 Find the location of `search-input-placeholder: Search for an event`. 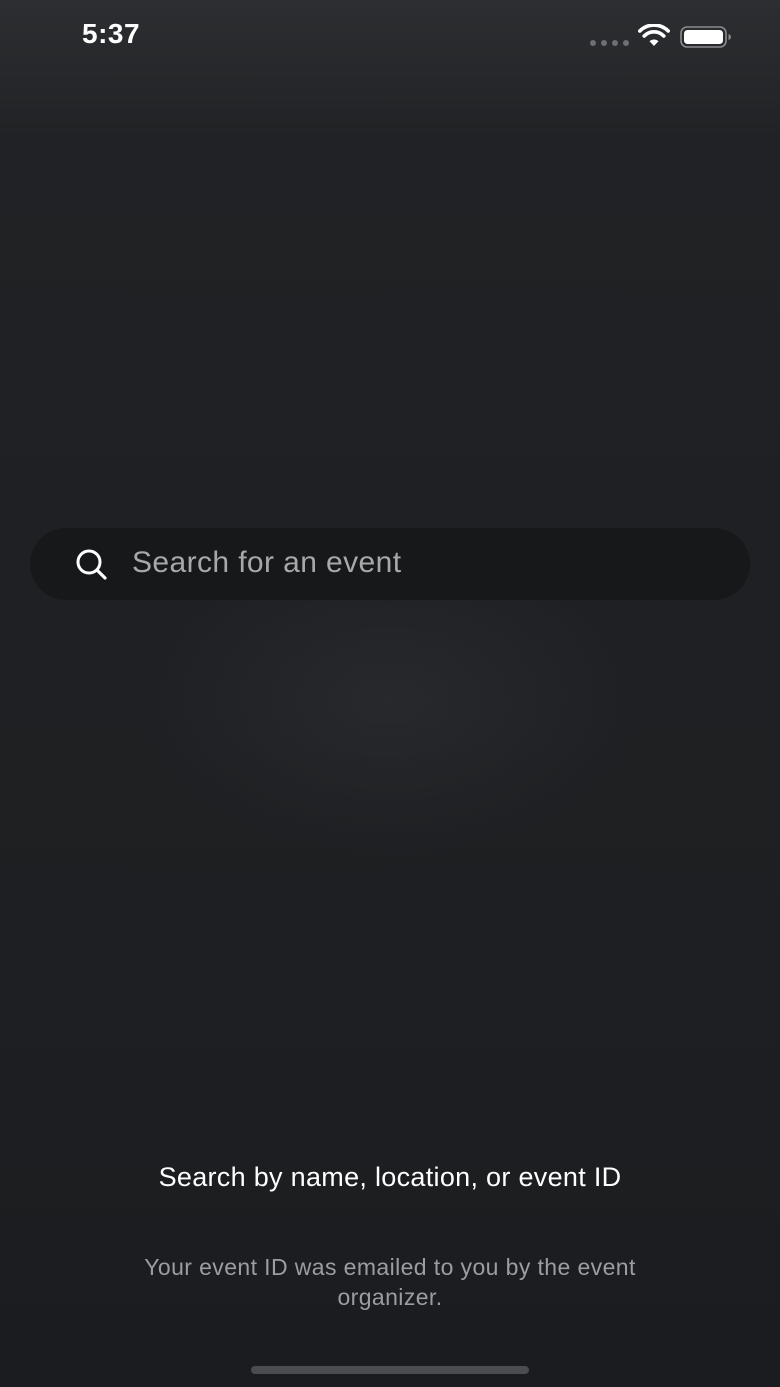

search-input-placeholder: Search for an event is located at coordinates (266, 563).